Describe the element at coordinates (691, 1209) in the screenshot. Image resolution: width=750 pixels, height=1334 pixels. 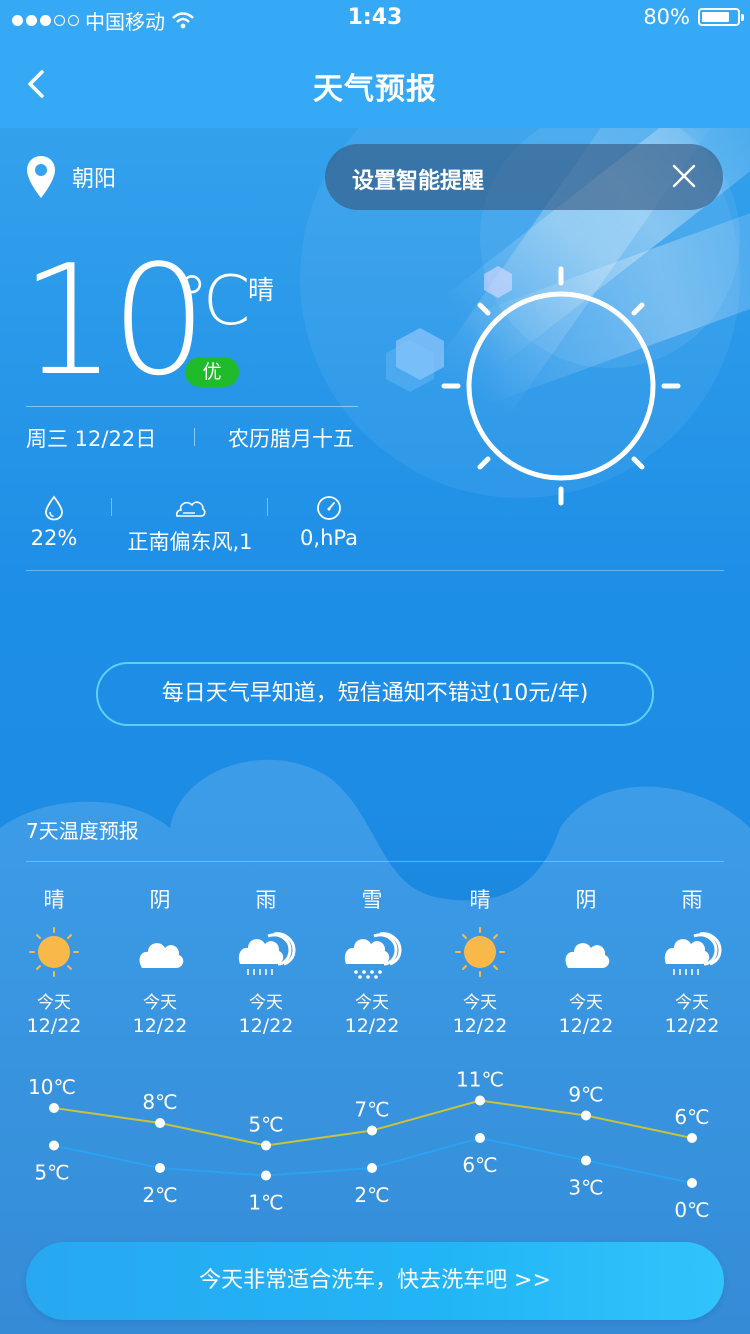
I see `low-temp-label: 0℃` at that location.